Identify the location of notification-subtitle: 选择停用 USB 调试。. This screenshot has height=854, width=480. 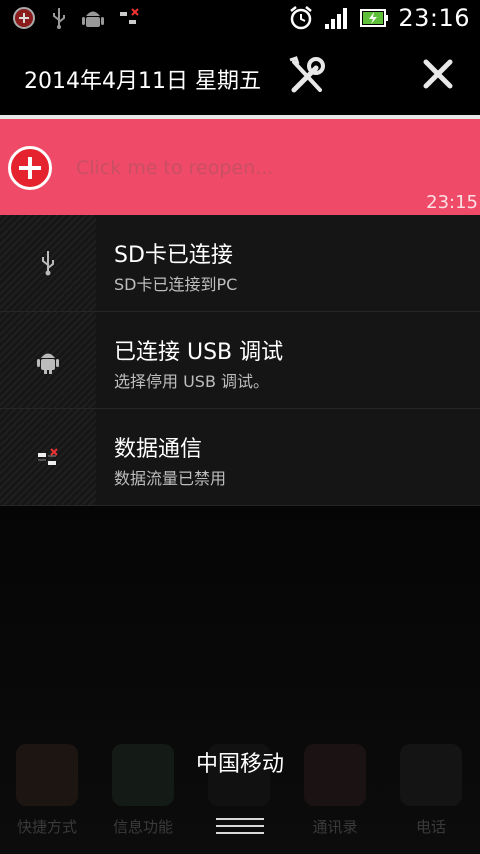
(192, 381).